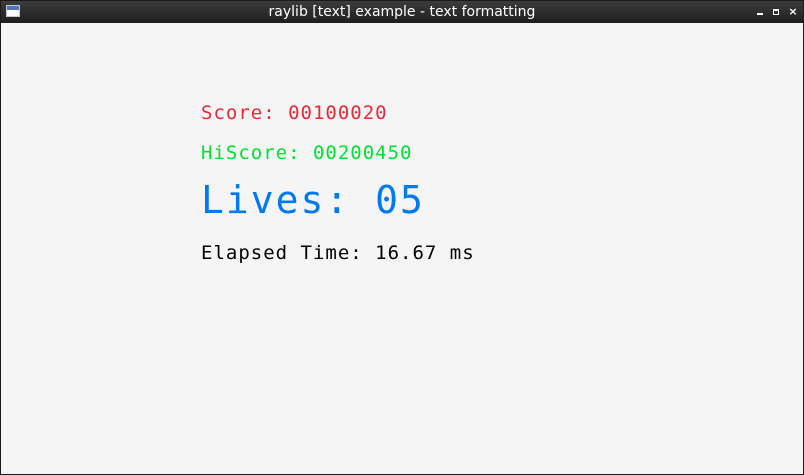  Describe the element at coordinates (338, 253) in the screenshot. I see `elapsed-time-text: Elapsed Time: 16.67 ms` at that location.